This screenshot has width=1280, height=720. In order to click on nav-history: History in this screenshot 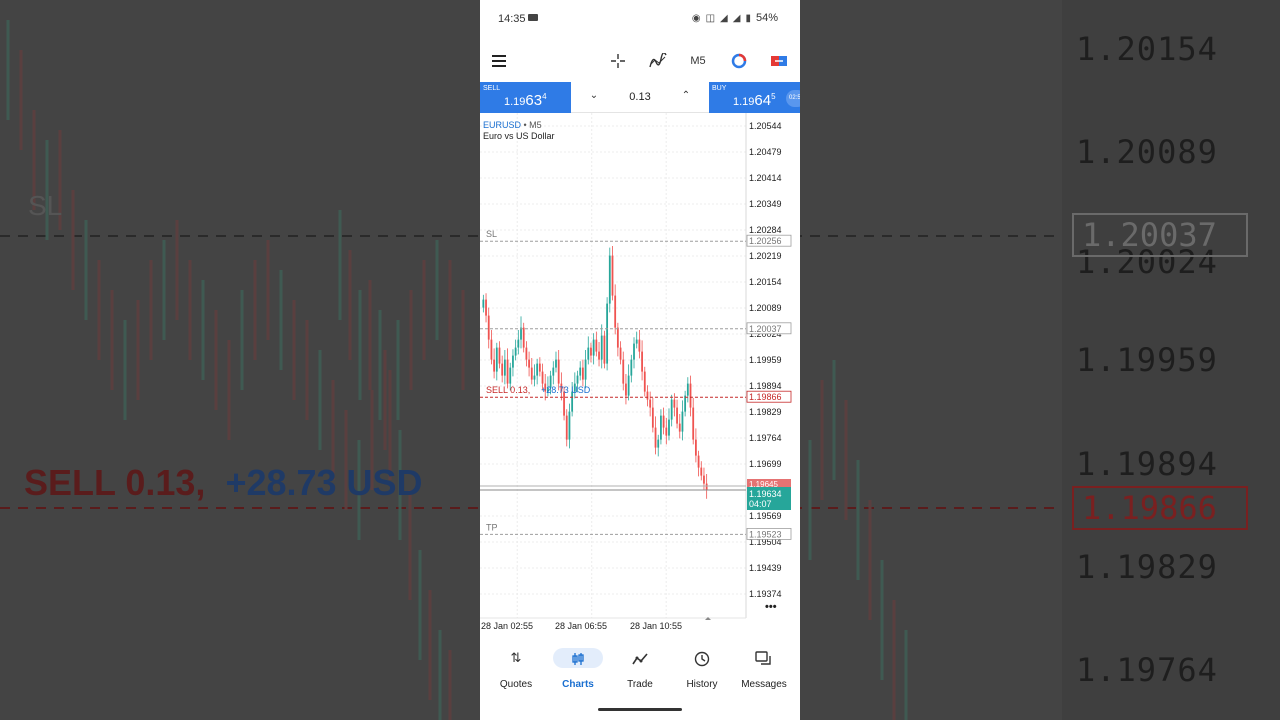, I will do `click(702, 671)`.